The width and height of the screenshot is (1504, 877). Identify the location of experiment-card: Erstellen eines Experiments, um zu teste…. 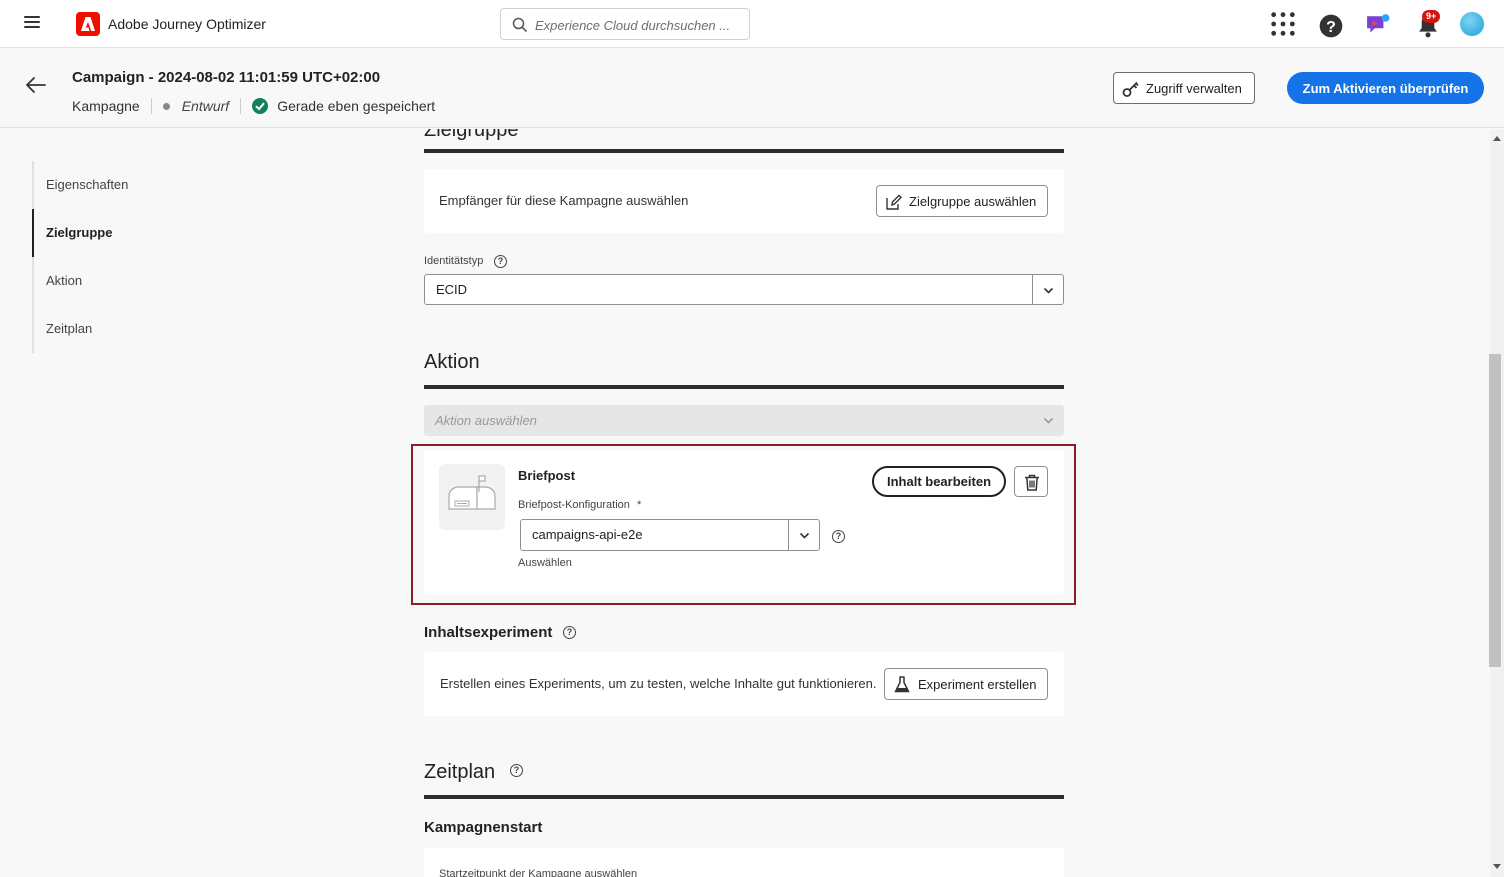
(744, 684).